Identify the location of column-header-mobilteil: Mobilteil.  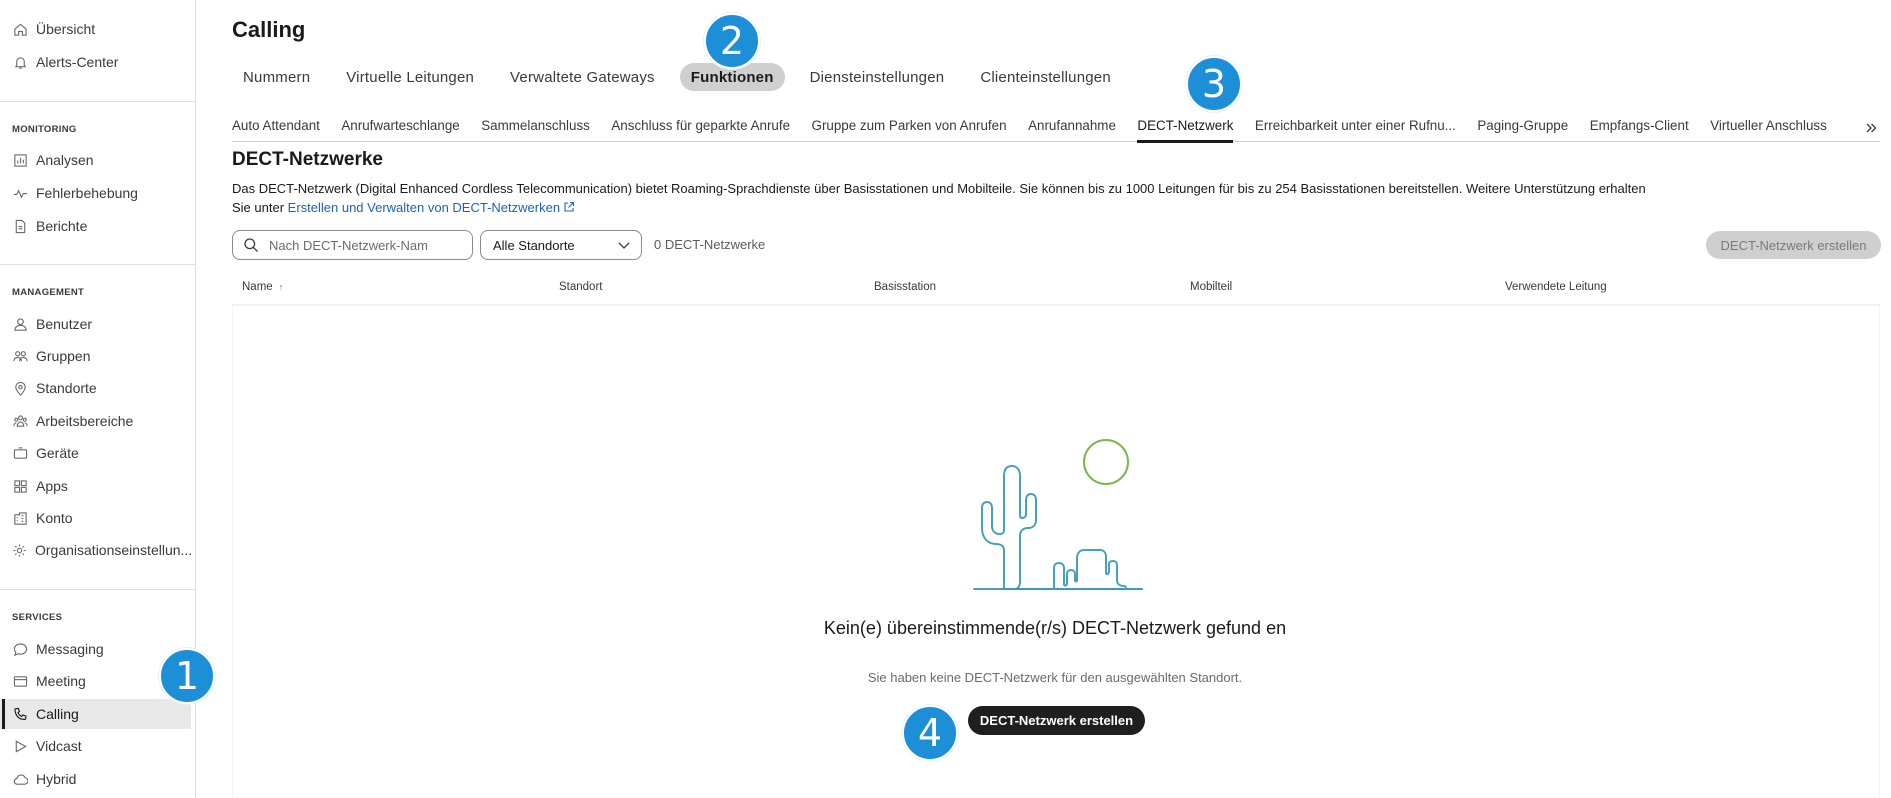
(1211, 287).